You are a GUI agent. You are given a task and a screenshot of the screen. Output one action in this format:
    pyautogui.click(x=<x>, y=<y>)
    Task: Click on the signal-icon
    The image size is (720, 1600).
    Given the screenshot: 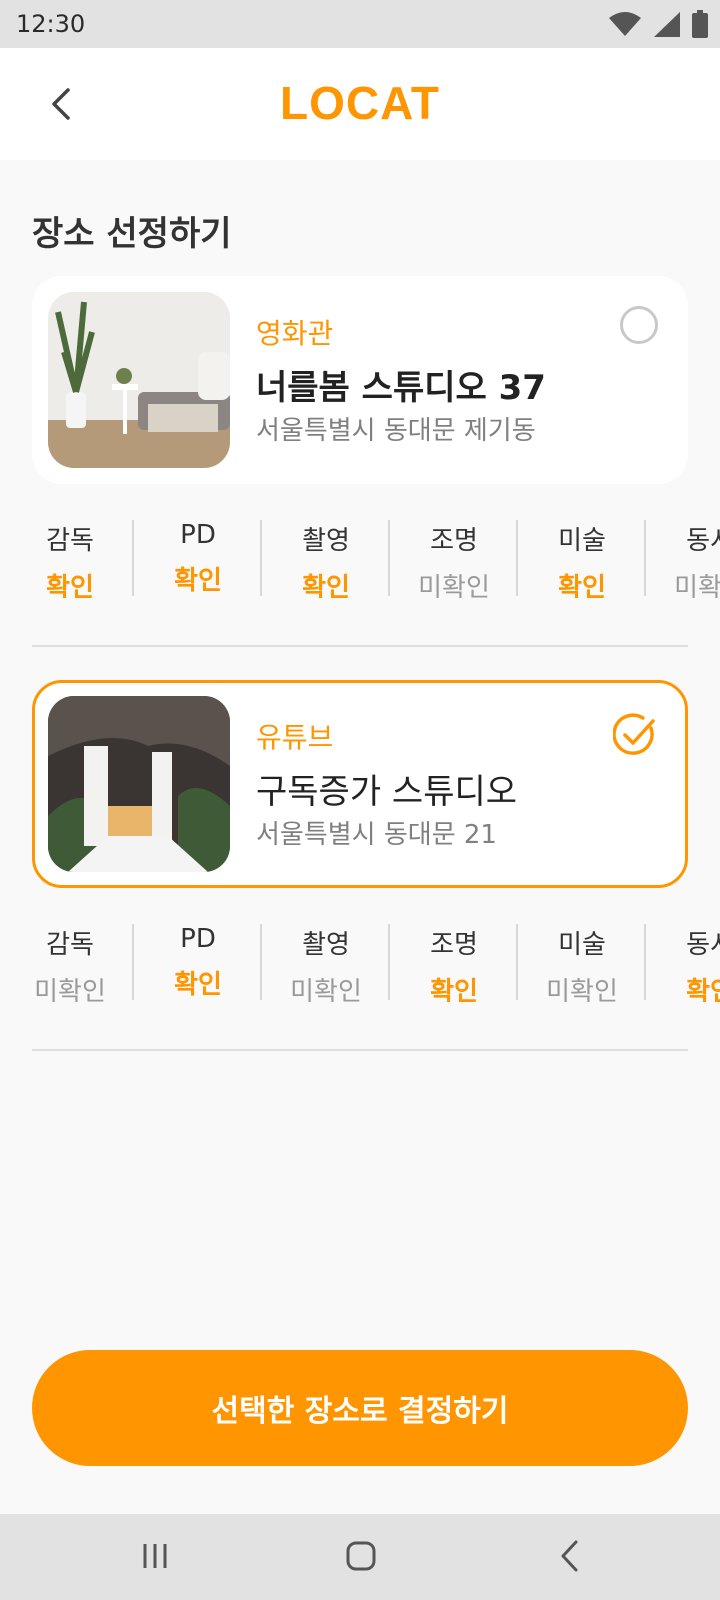 What is the action you would take?
    pyautogui.click(x=667, y=24)
    